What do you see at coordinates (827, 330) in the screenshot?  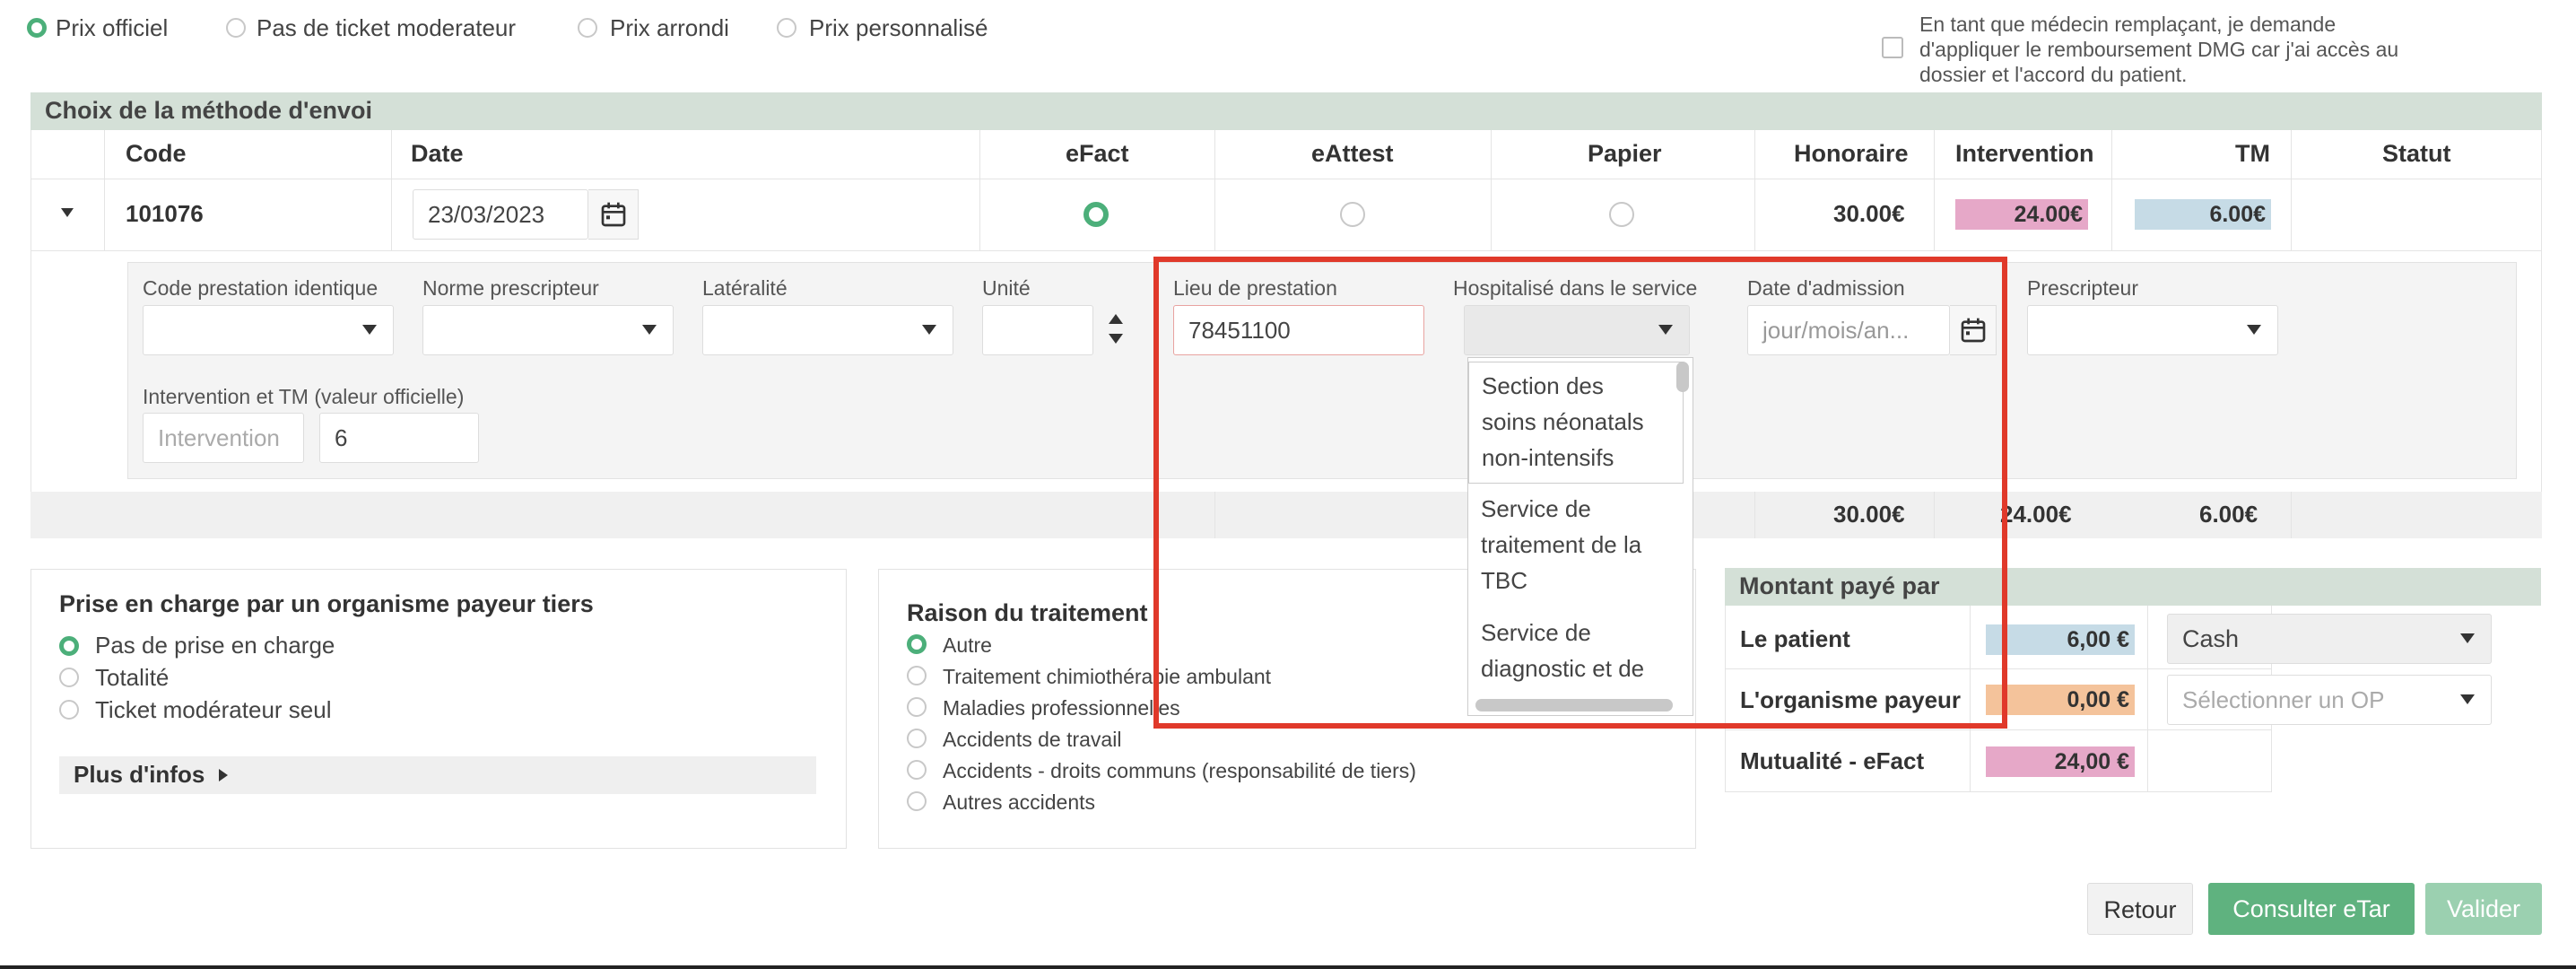 I see `select-lateralite` at bounding box center [827, 330].